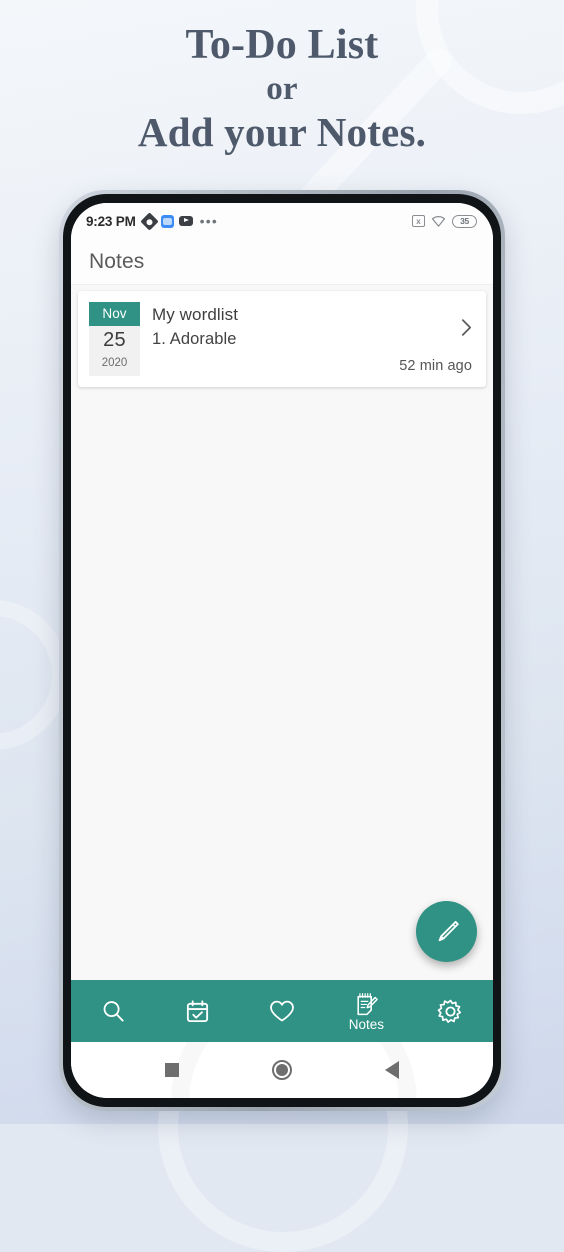 The image size is (564, 1252). I want to click on nav-item-notes-label: Notes, so click(366, 1024).